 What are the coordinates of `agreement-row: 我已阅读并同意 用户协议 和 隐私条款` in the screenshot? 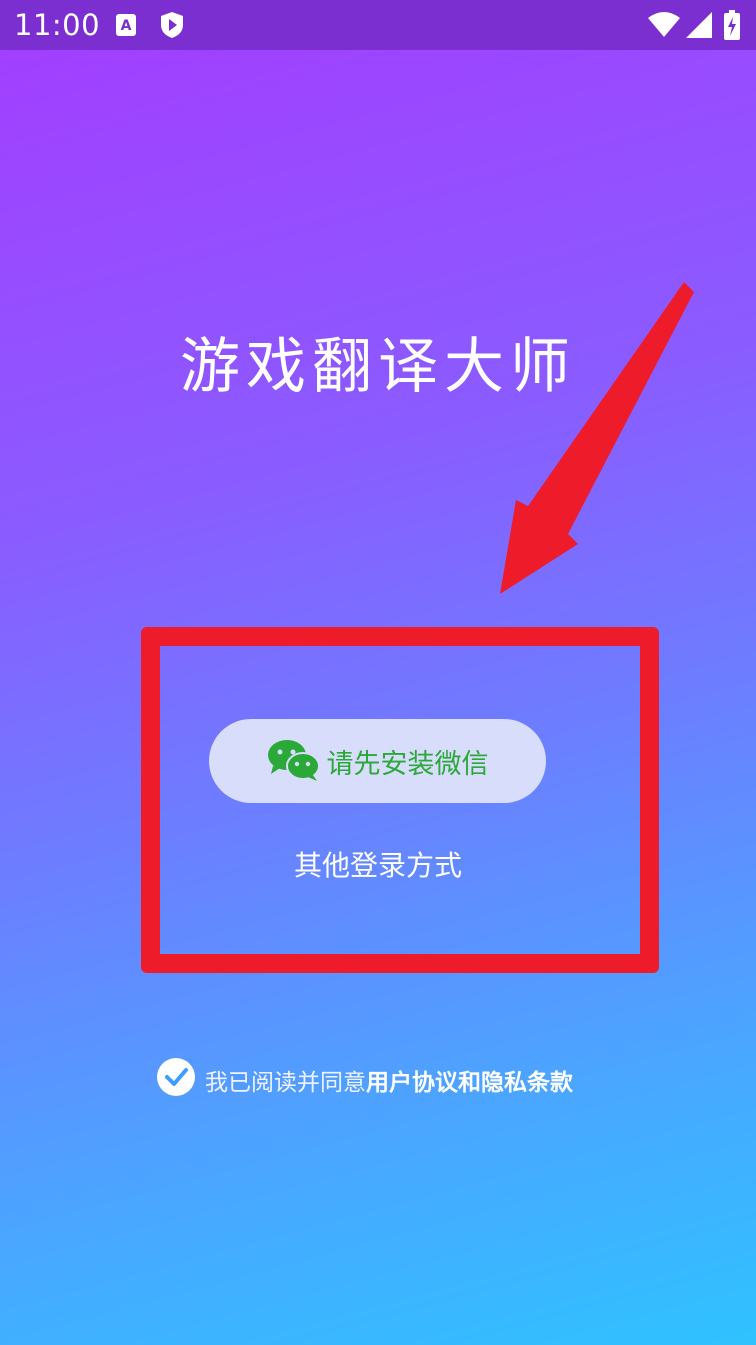 It's located at (365, 1080).